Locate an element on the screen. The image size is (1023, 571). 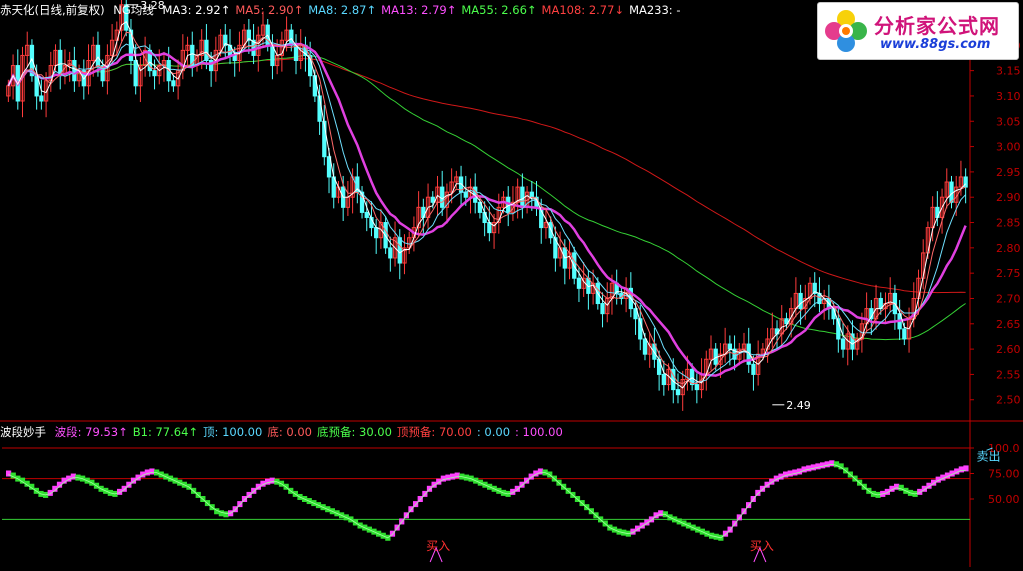
ma-legend-item-3: MA13: 2.79↑ is located at coordinates (419, 10).